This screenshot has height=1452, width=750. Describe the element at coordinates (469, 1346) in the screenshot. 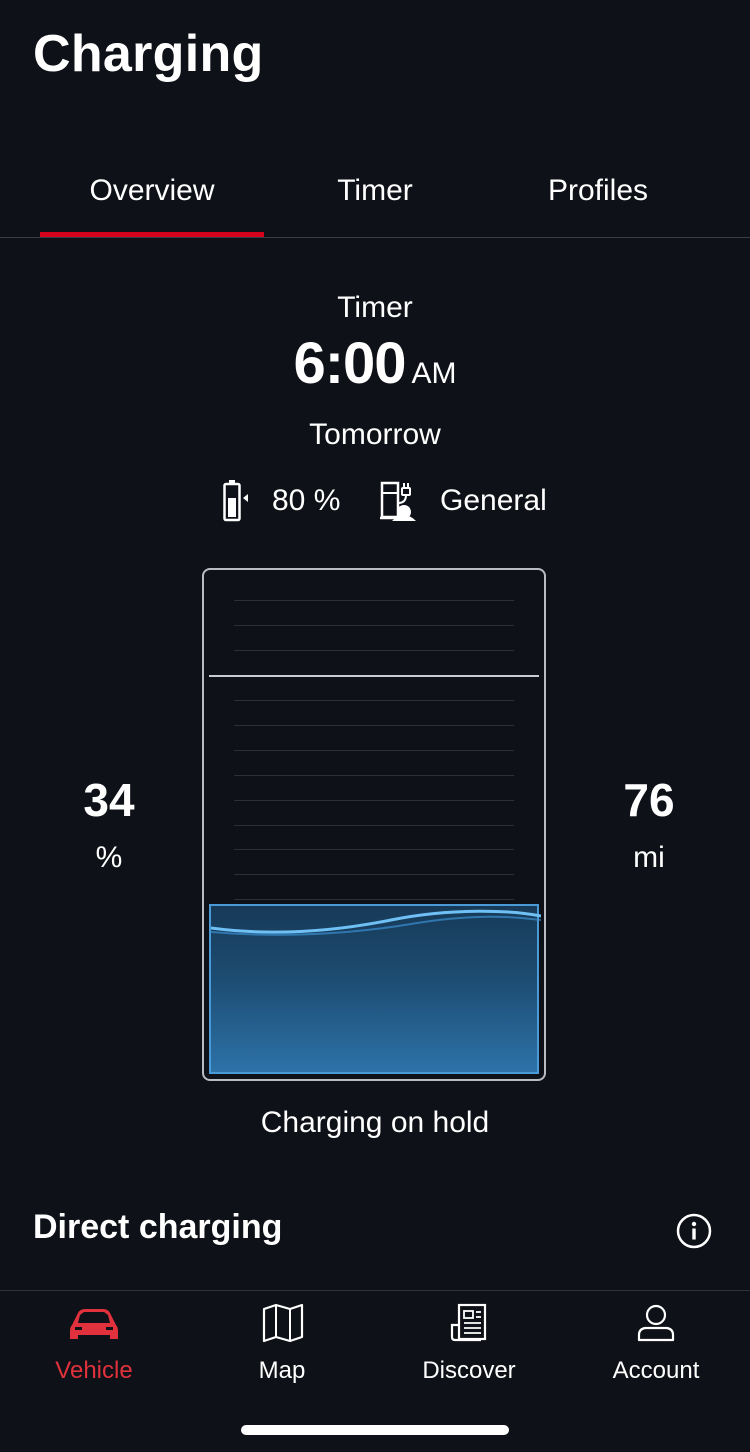

I see `nav-discover: Discover` at that location.